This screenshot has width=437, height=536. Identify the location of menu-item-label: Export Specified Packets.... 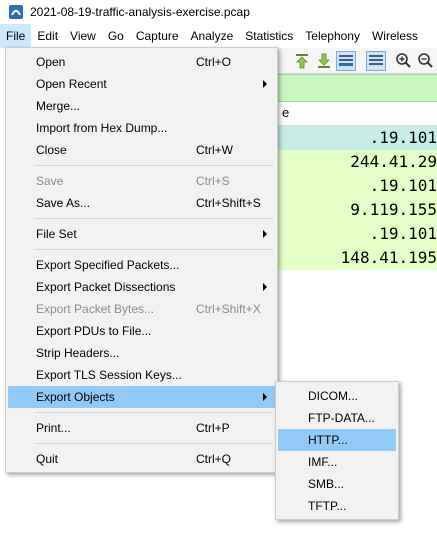
(108, 265).